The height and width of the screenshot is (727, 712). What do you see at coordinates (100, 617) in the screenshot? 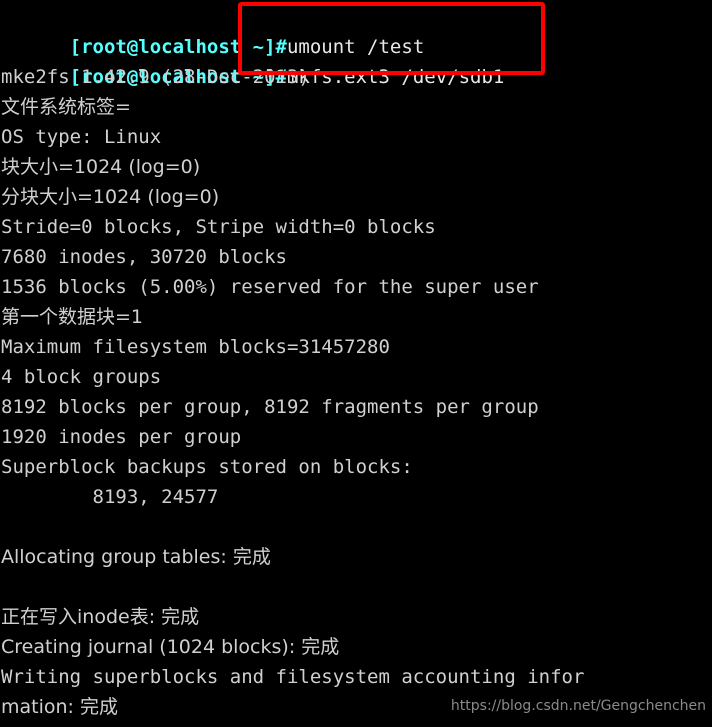
I see `terminal-line: 正在写入inode表: 完成` at bounding box center [100, 617].